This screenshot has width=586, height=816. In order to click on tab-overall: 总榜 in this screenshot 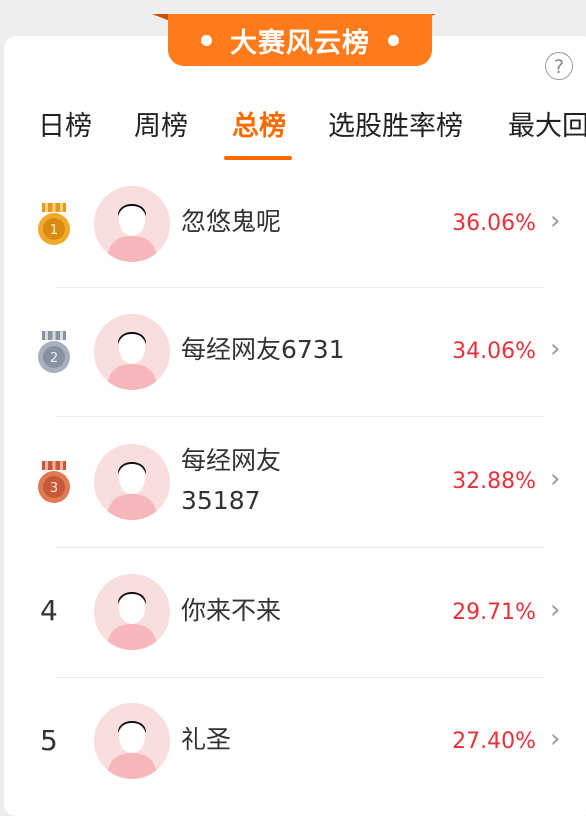, I will do `click(259, 123)`.